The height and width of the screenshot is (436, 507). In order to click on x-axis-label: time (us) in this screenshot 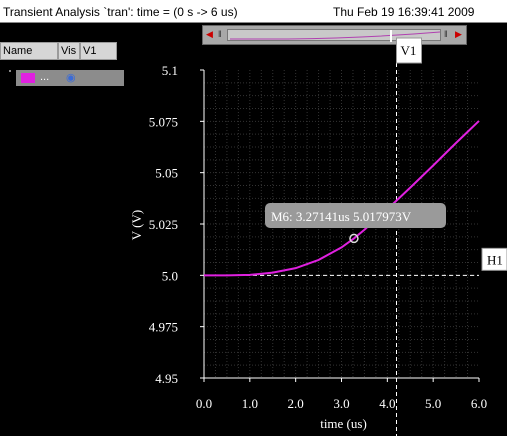, I will do `click(343, 423)`.